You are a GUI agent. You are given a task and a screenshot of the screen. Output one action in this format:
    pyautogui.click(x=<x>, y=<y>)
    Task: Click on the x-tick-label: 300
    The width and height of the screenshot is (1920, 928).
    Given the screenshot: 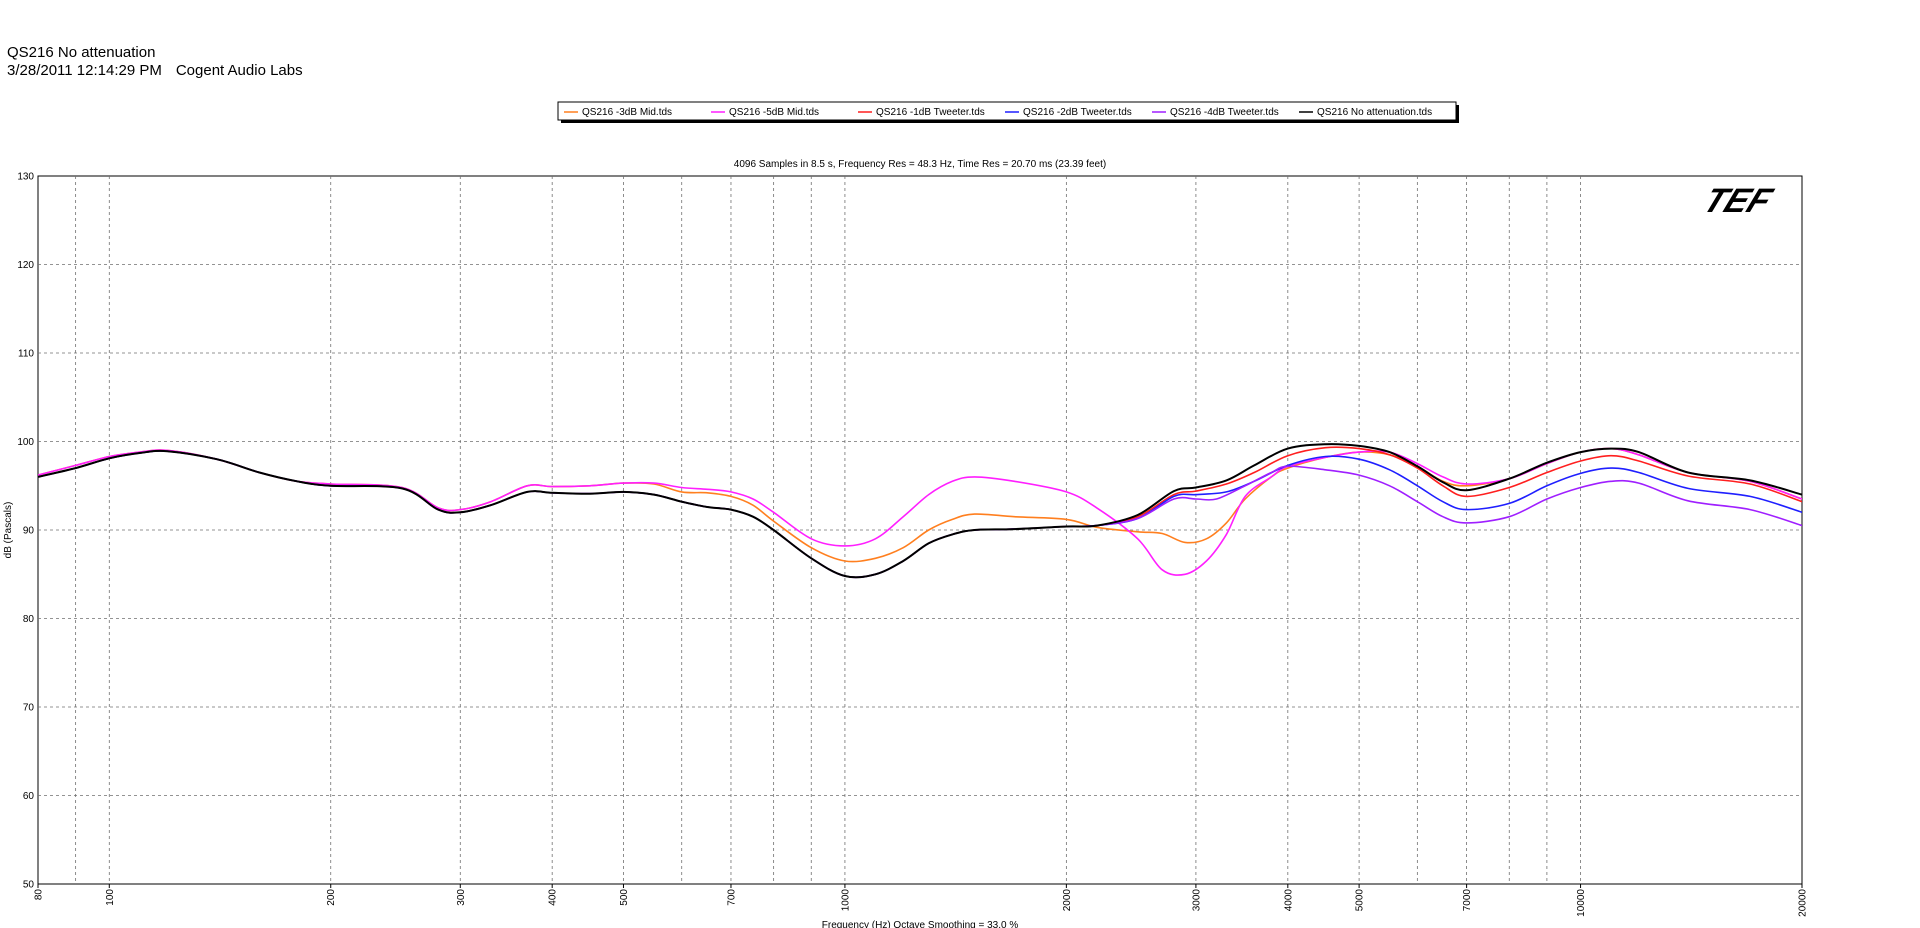 What is the action you would take?
    pyautogui.click(x=461, y=897)
    